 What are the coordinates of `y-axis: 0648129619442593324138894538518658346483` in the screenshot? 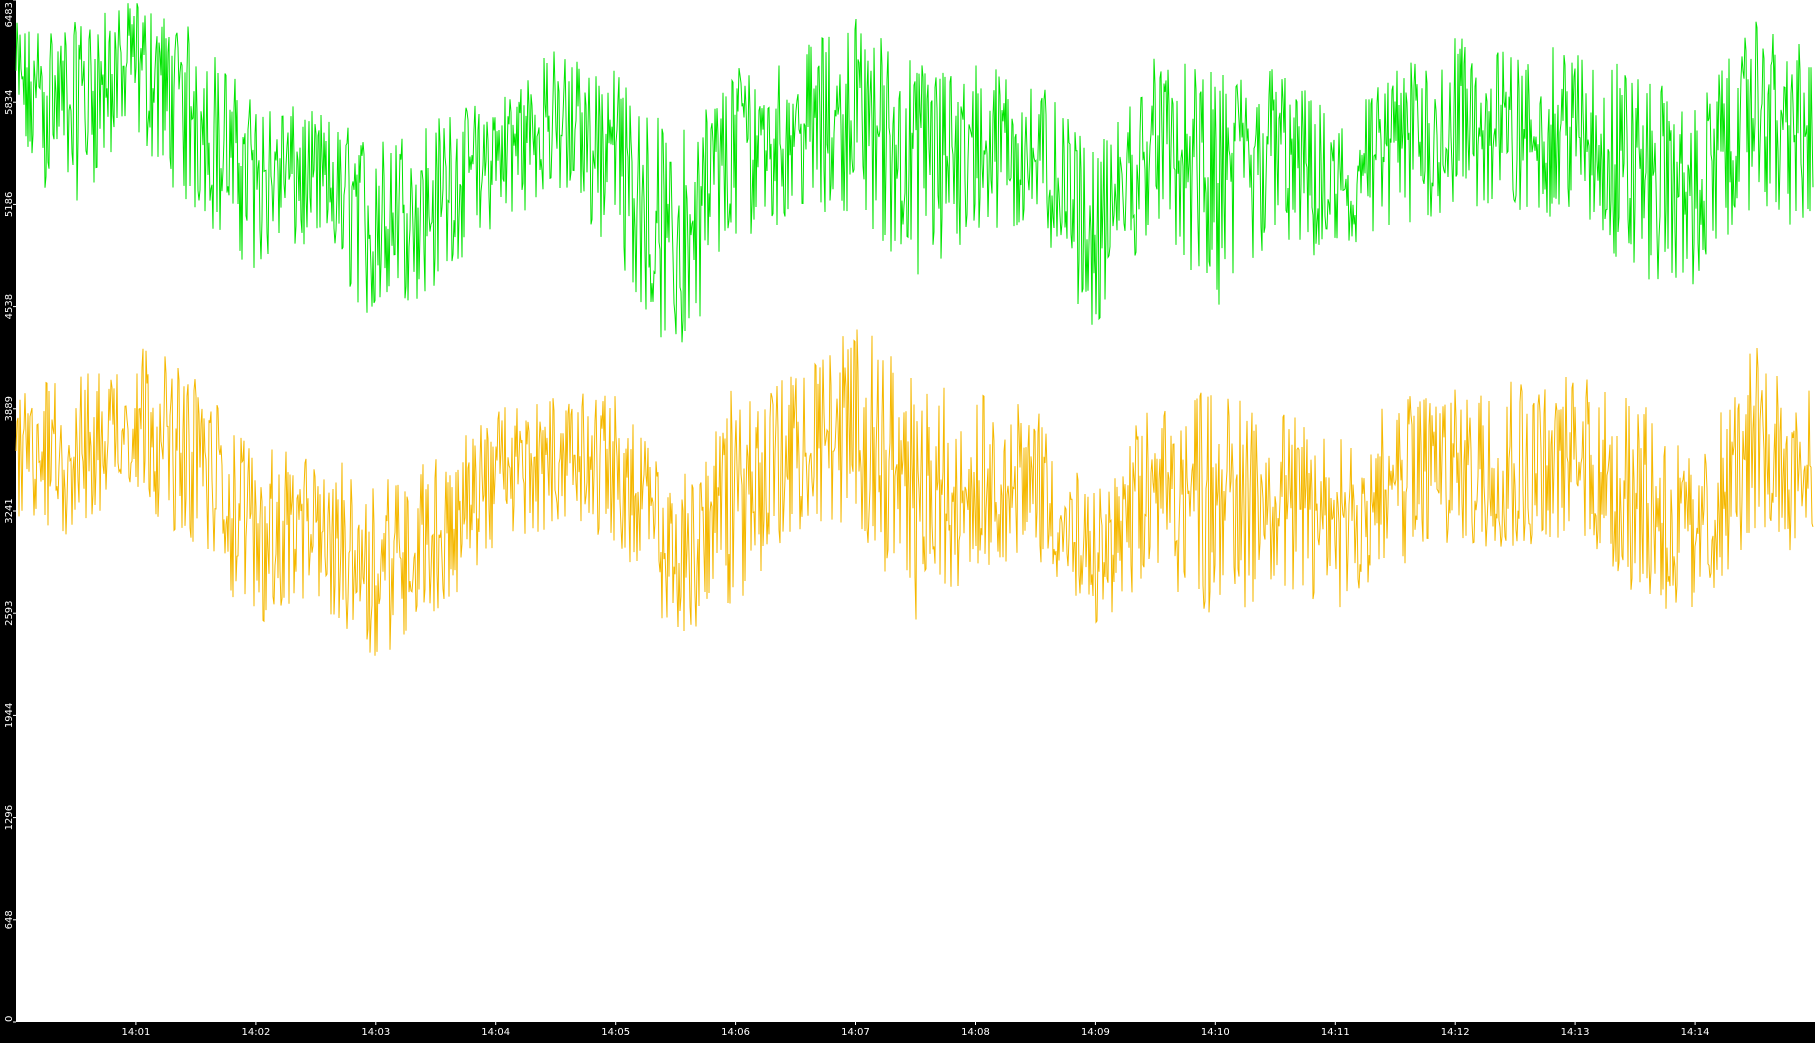 It's located at (10, 511).